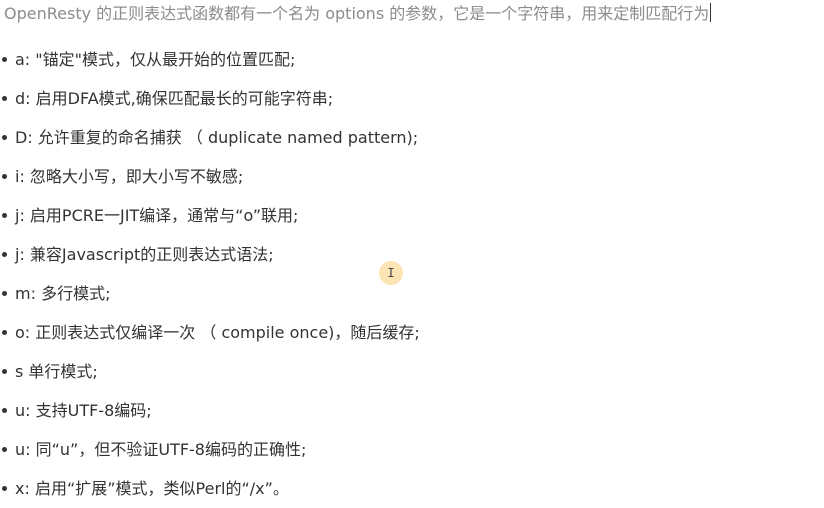 The image size is (824, 508). Describe the element at coordinates (174, 98) in the screenshot. I see `list-item-text: d: 启用DFA模式,确保匹配最长的可能字符串;` at that location.